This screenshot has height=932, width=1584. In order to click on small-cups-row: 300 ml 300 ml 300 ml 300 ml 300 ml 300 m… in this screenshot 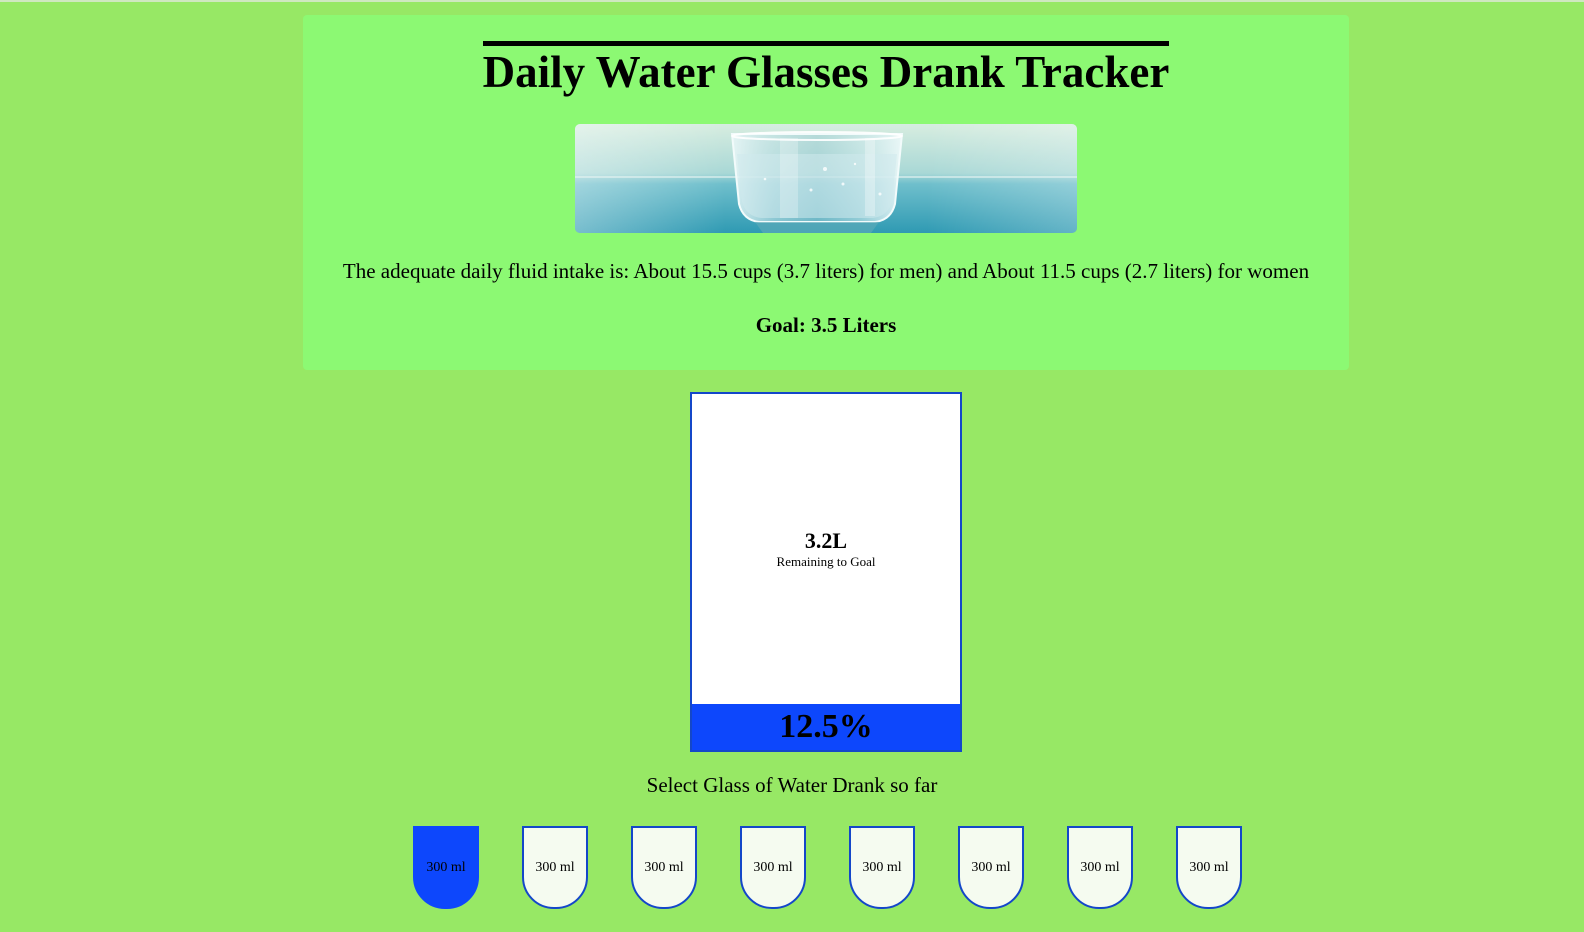, I will do `click(828, 867)`.